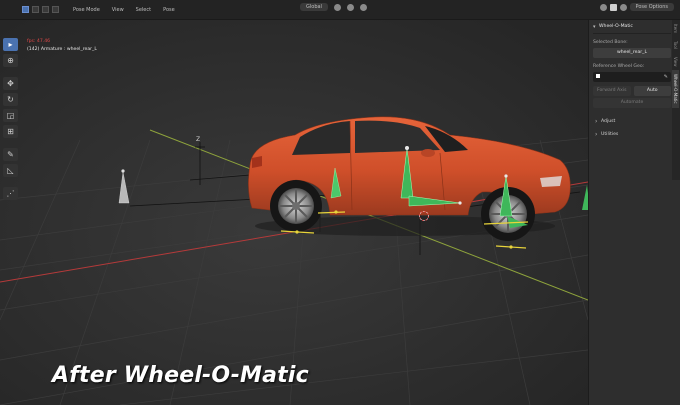  I want to click on menu-select: Select, so click(143, 10).